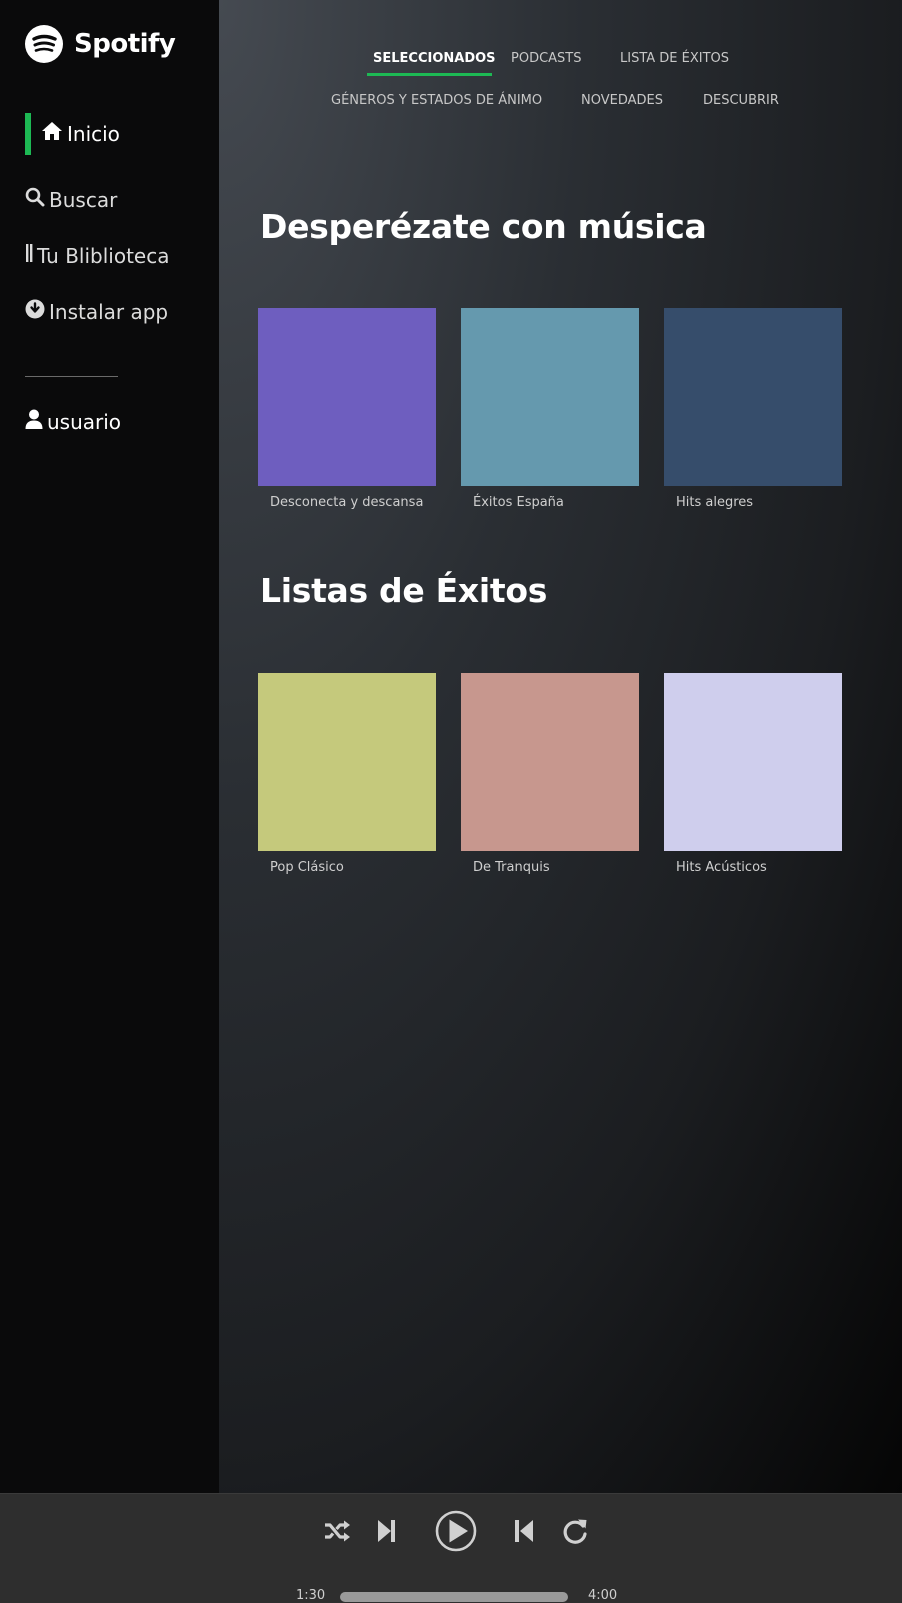 This screenshot has height=1603, width=902. I want to click on skip-forward-icon, so click(387, 1533).